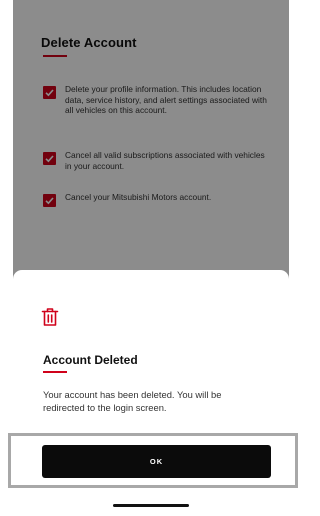 The image size is (320, 516). What do you see at coordinates (151, 505) in the screenshot?
I see `home-indicator` at bounding box center [151, 505].